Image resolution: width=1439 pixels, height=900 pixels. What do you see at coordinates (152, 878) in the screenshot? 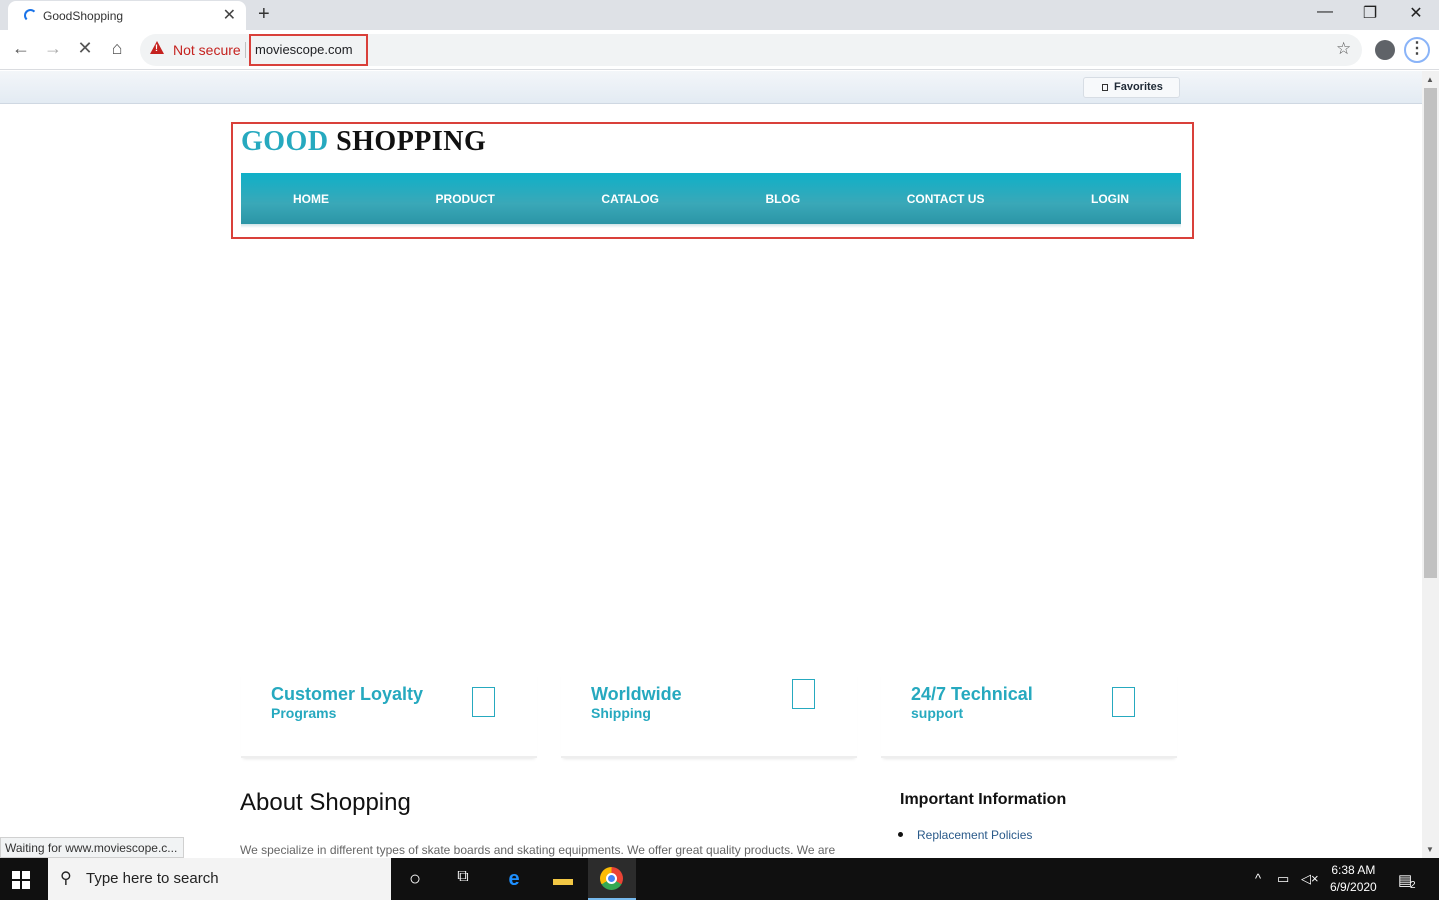
I see `search-placeholder: Type here to search` at bounding box center [152, 878].